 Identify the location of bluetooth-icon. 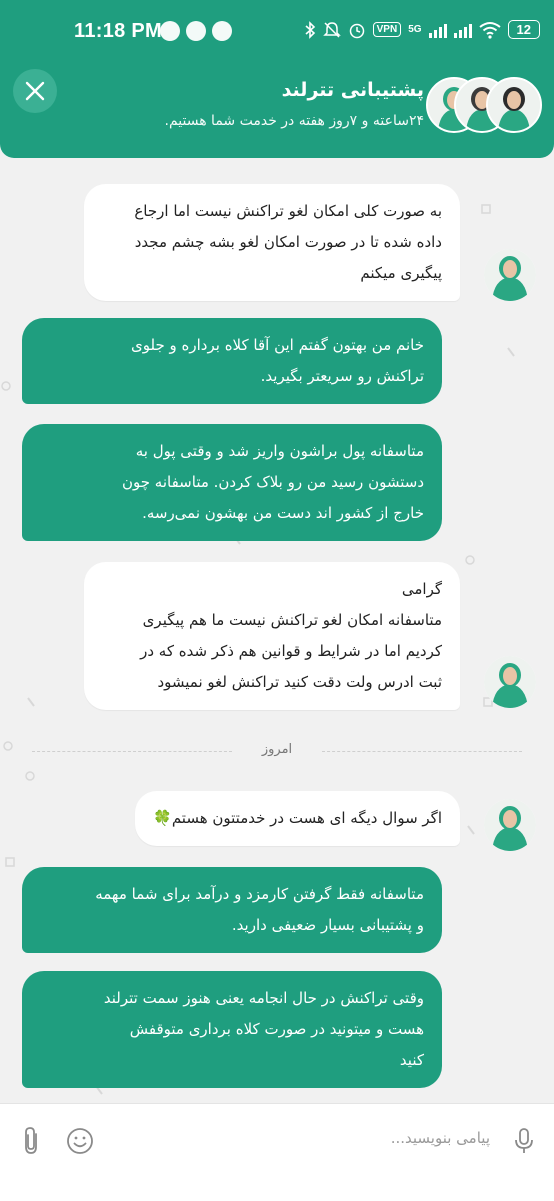
(310, 29).